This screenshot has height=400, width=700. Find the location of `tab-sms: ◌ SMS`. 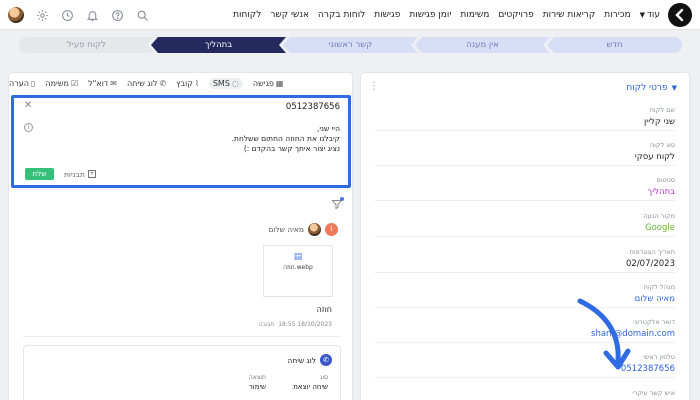

tab-sms: ◌ SMS is located at coordinates (225, 83).